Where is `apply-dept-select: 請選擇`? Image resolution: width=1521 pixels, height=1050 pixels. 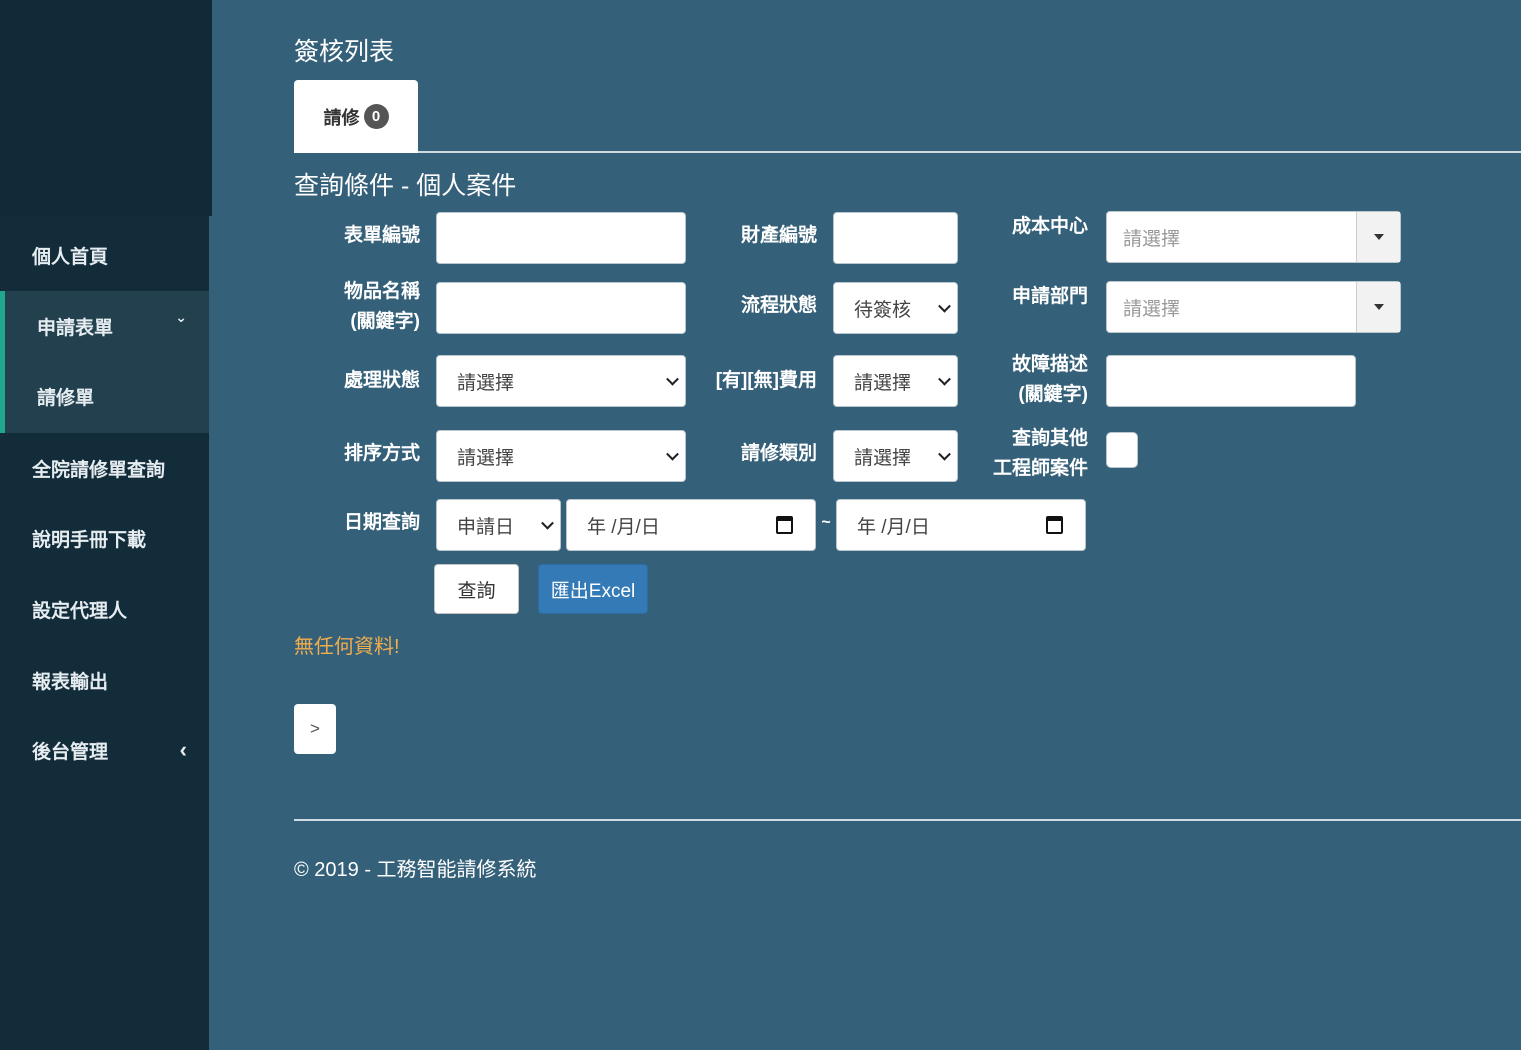 apply-dept-select: 請選擇 is located at coordinates (1253, 307).